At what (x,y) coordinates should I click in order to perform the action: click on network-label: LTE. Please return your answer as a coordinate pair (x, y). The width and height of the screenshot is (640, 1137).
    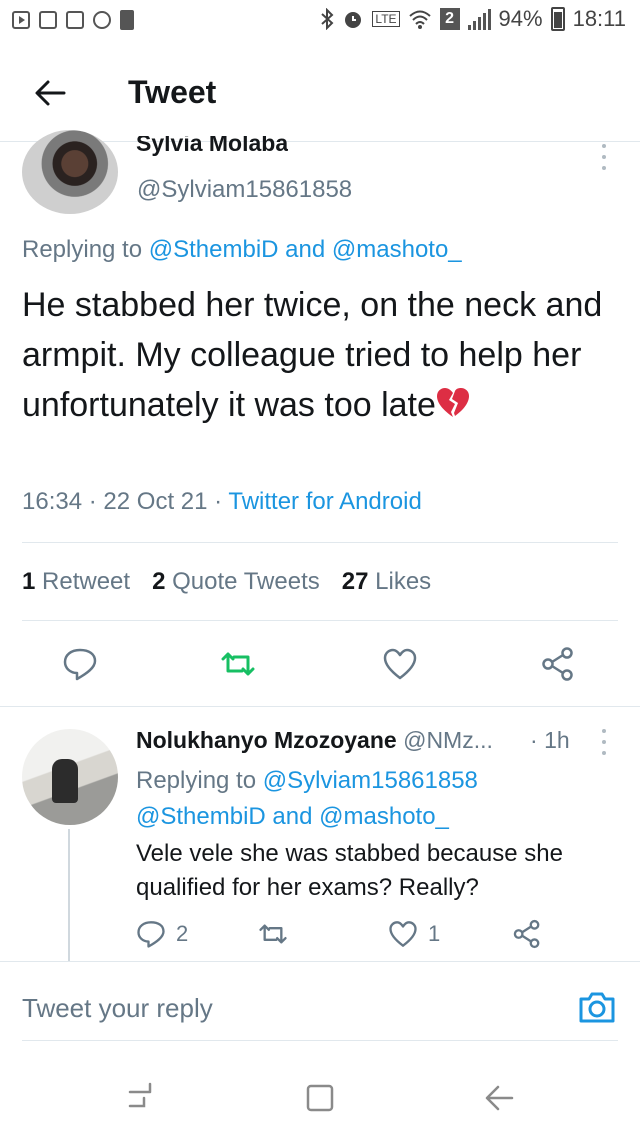
    Looking at the image, I should click on (386, 19).